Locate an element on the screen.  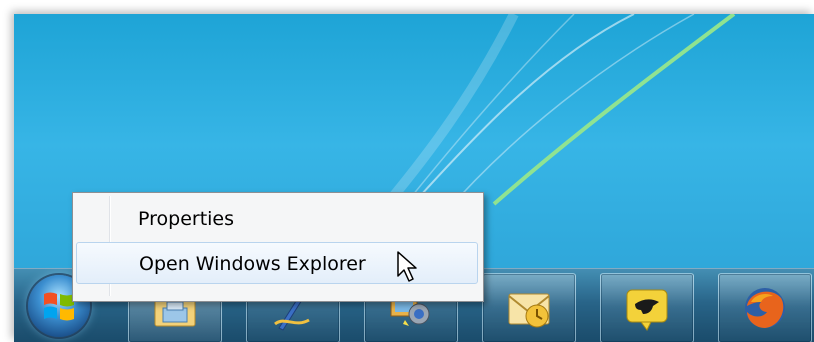
taskbar-button-firefox is located at coordinates (765, 307).